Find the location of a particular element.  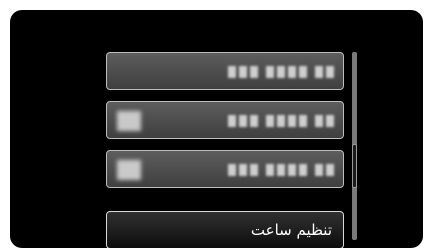

menu-item-label: تنظيم ساعت is located at coordinates (291, 230).